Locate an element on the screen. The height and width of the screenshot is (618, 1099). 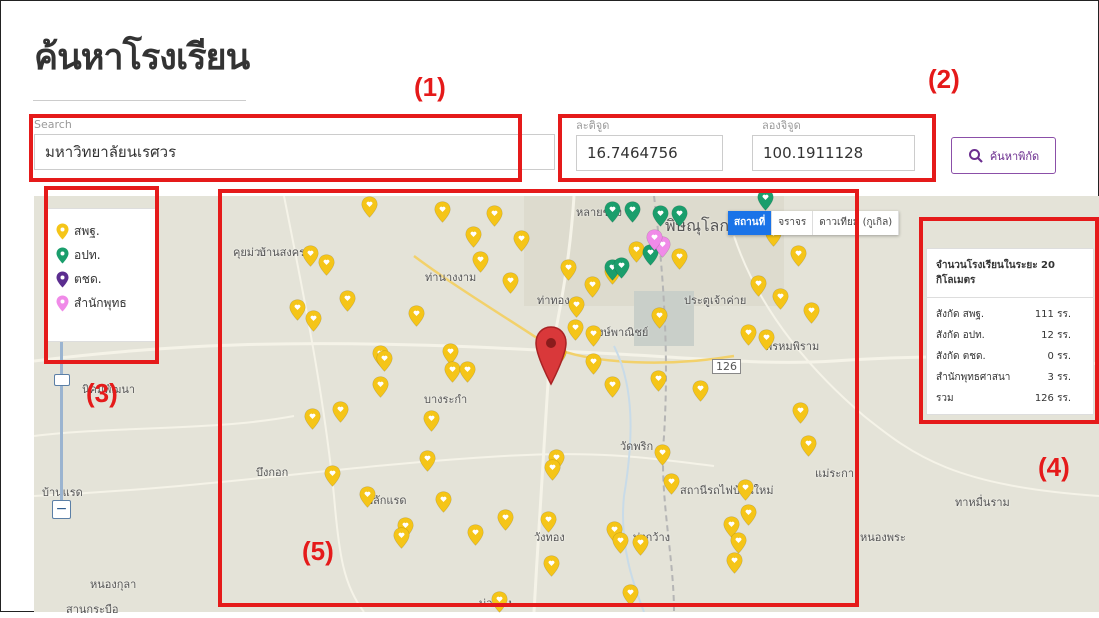
legend-item-lao: อปท. is located at coordinates (101, 255).